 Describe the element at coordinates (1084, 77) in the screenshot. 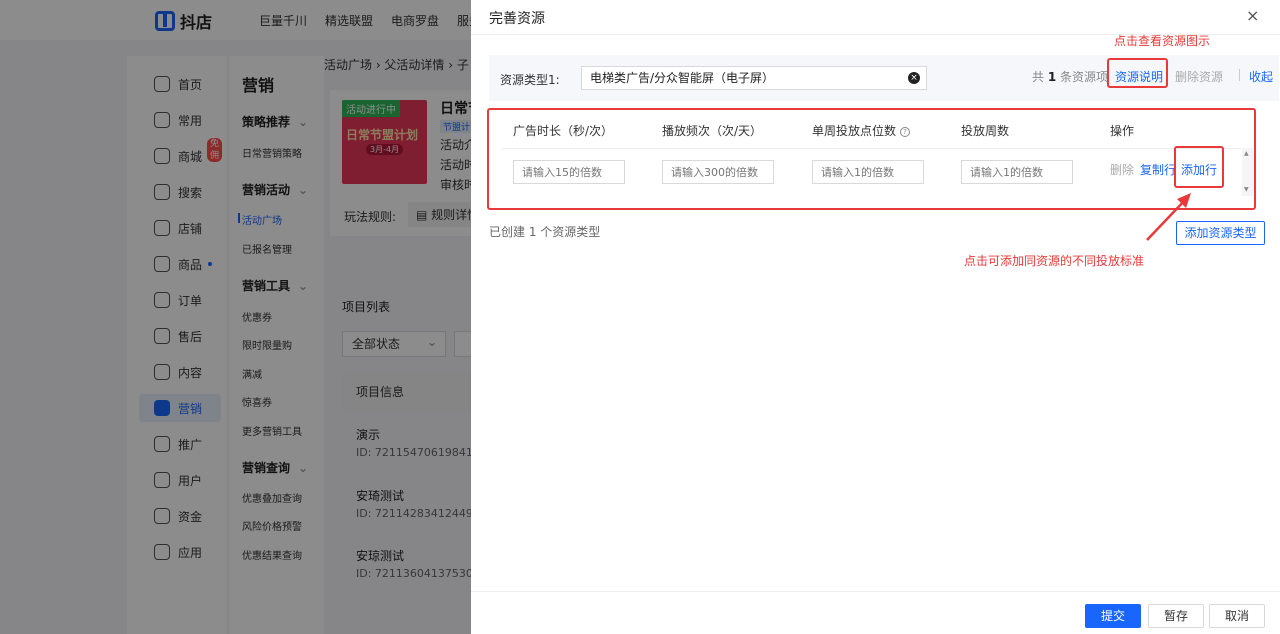

I see `count-suffix: 条资源项` at that location.